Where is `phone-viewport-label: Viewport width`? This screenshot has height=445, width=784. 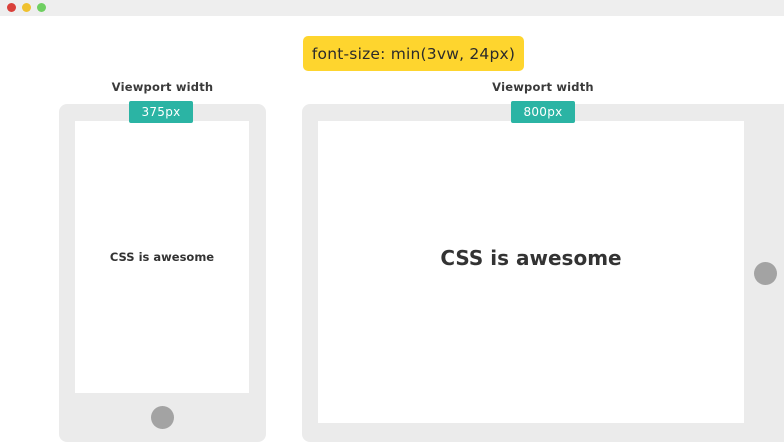
phone-viewport-label: Viewport width is located at coordinates (162, 87).